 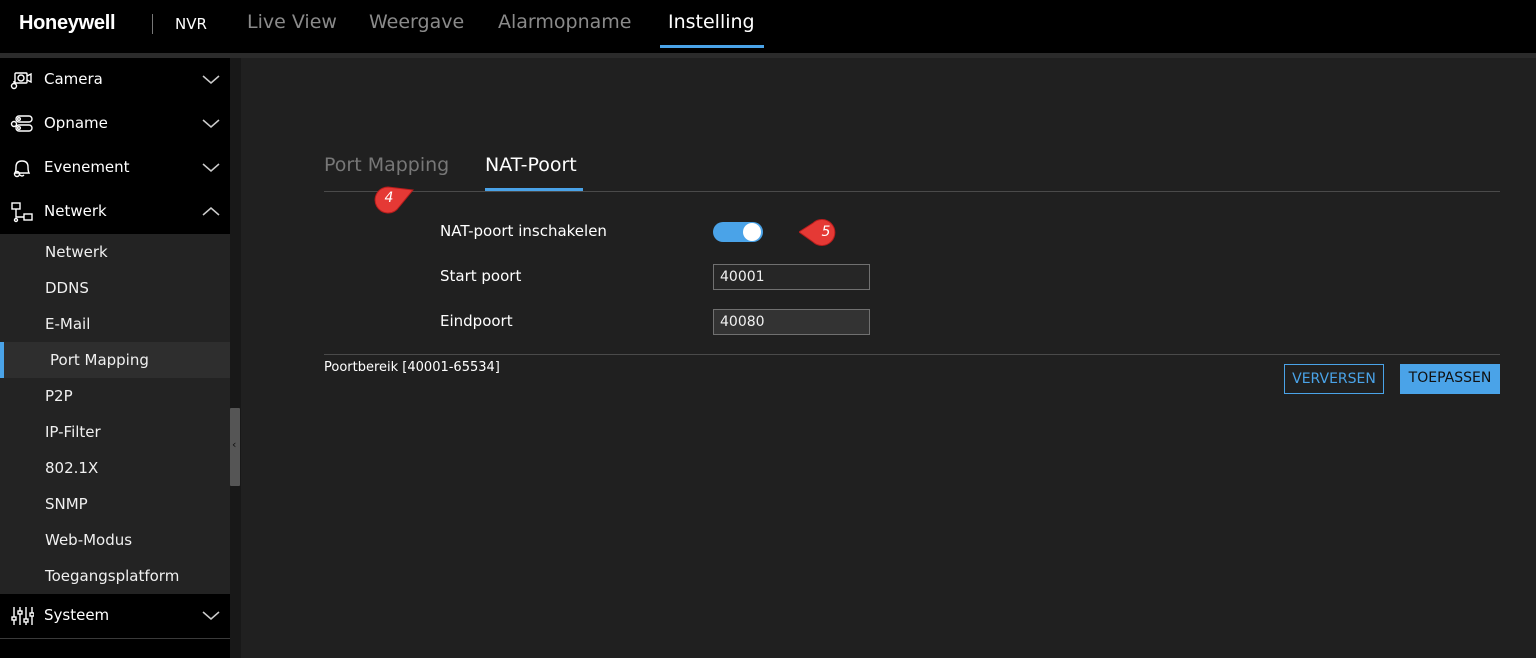 I want to click on apply-button: TOEPASSEN, so click(x=1450, y=379).